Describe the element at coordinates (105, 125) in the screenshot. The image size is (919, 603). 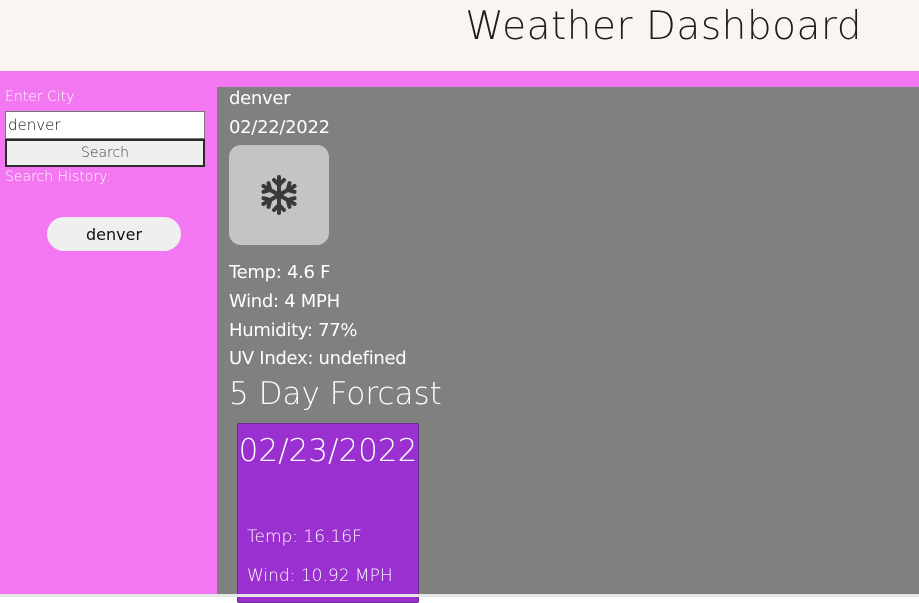
I see `city-search-input` at that location.